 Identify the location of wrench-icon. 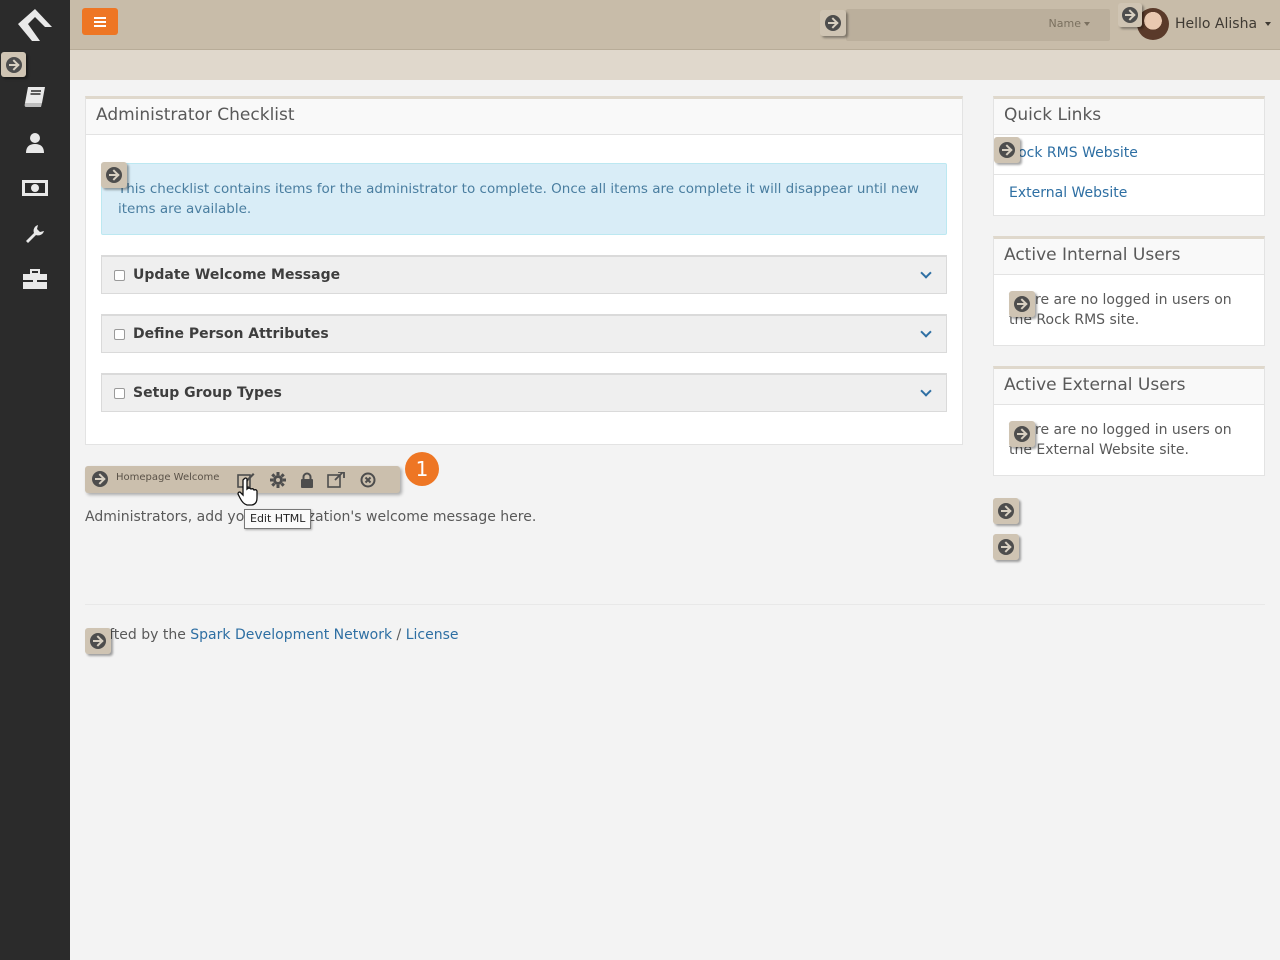
(35, 234).